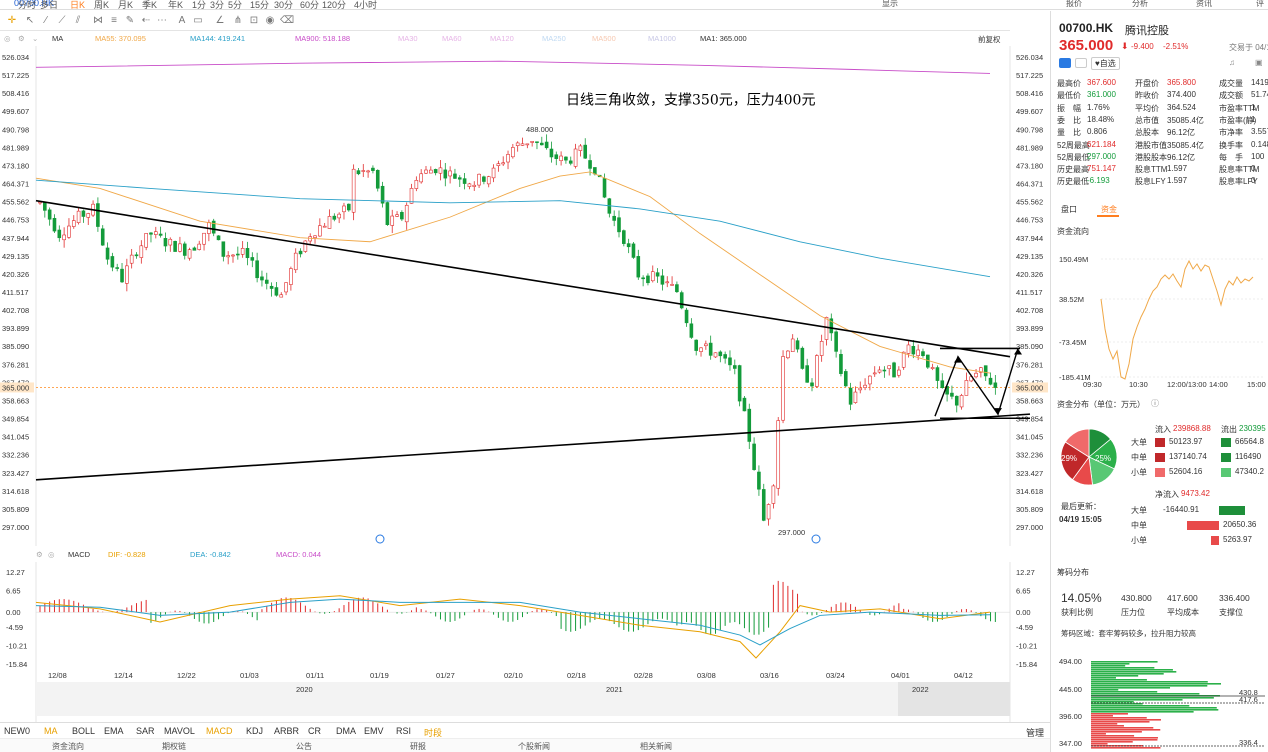 Image resolution: width=1268 pixels, height=752 pixels. What do you see at coordinates (259, 4) in the screenshot?
I see `period-10: 15分` at bounding box center [259, 4].